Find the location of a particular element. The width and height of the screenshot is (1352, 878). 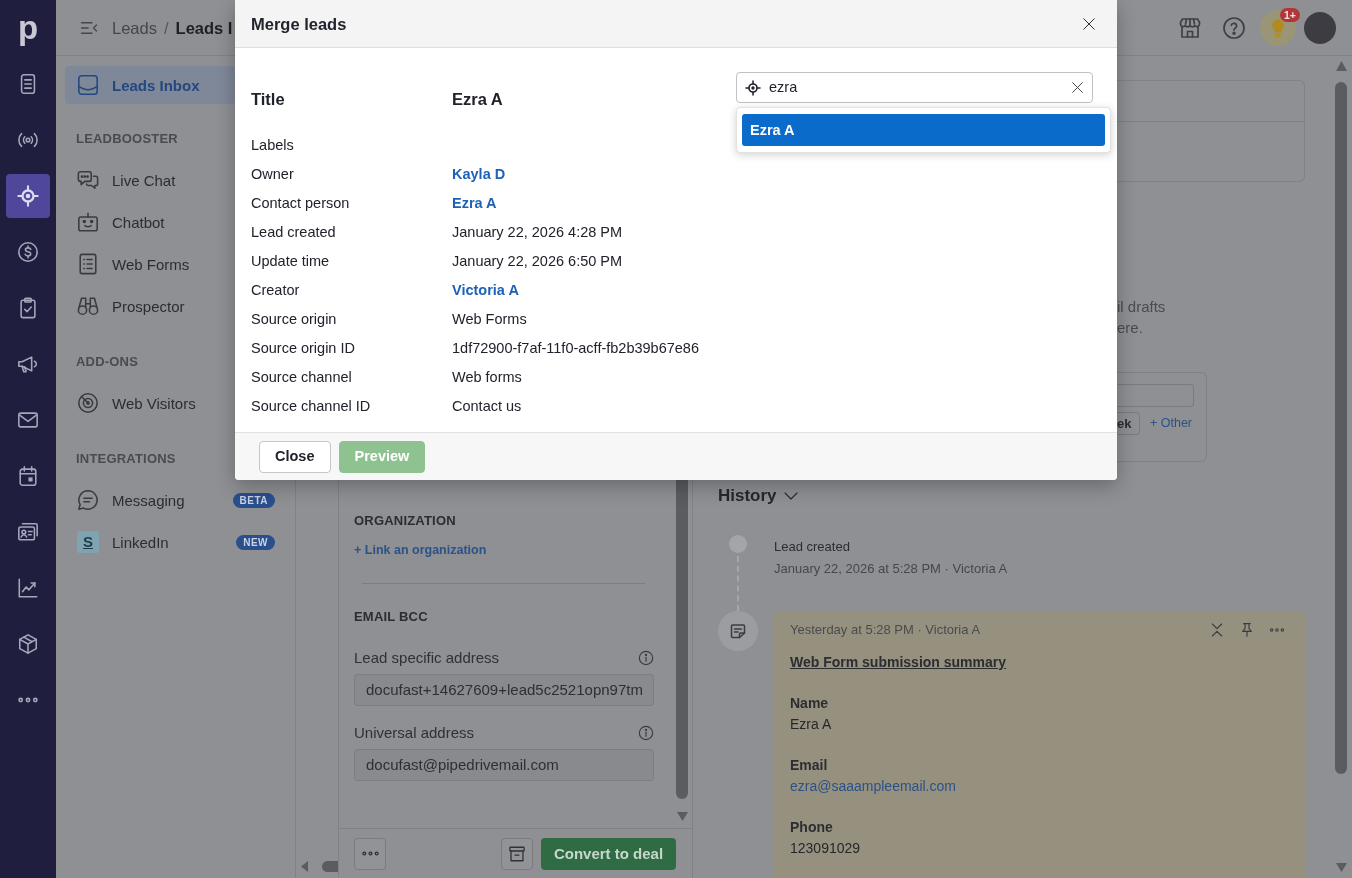

logo-text: p is located at coordinates (28, 28).